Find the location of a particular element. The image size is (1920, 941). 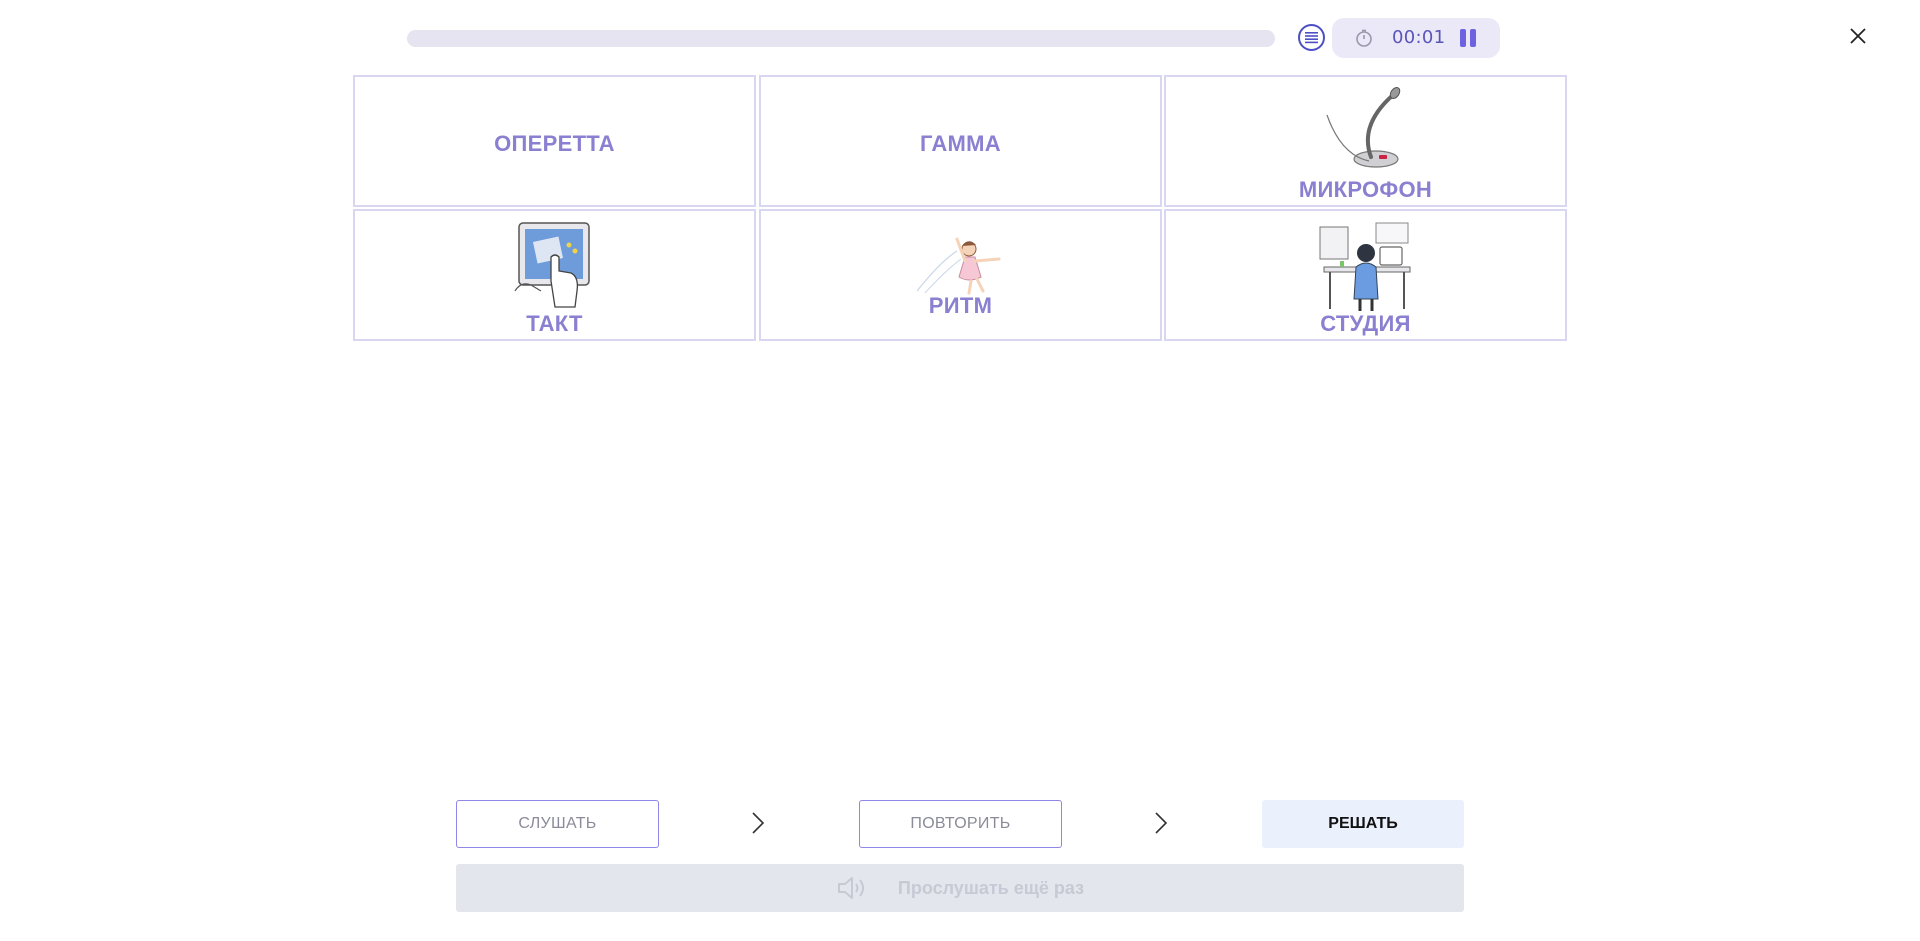

answer-card-ritm: РИТМ is located at coordinates (960, 275).